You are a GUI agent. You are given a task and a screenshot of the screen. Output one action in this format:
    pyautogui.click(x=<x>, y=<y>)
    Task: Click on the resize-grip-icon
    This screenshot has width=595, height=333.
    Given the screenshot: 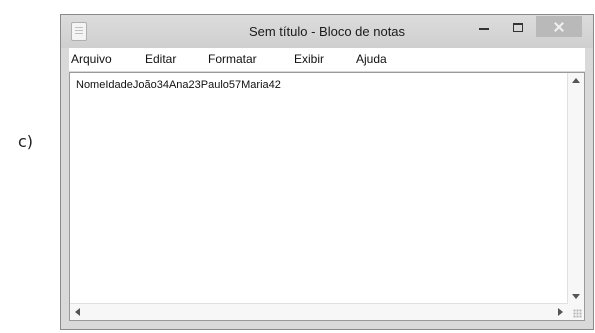 What is the action you would take?
    pyautogui.click(x=577, y=313)
    